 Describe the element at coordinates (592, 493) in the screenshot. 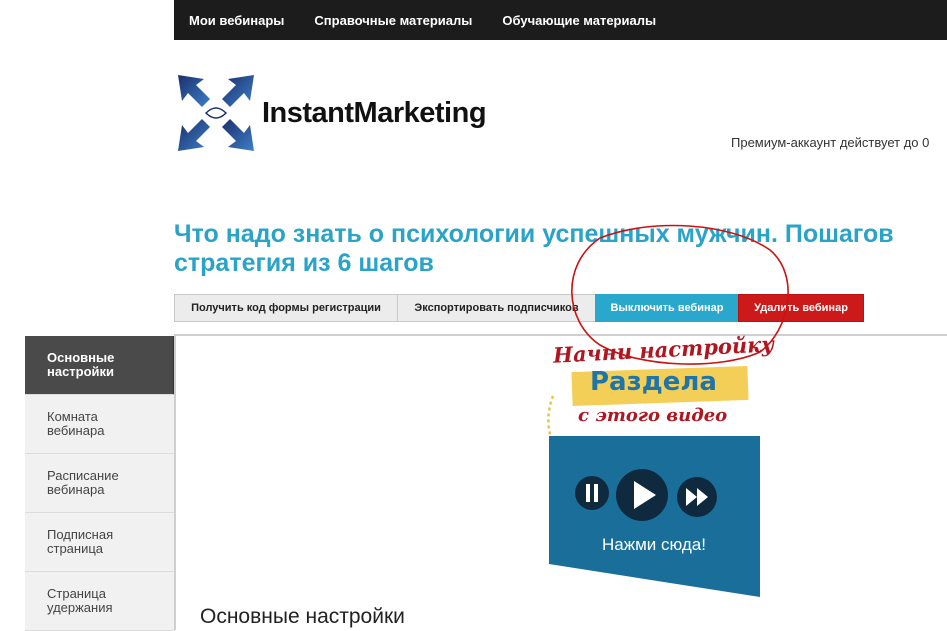

I see `pause-icon` at that location.